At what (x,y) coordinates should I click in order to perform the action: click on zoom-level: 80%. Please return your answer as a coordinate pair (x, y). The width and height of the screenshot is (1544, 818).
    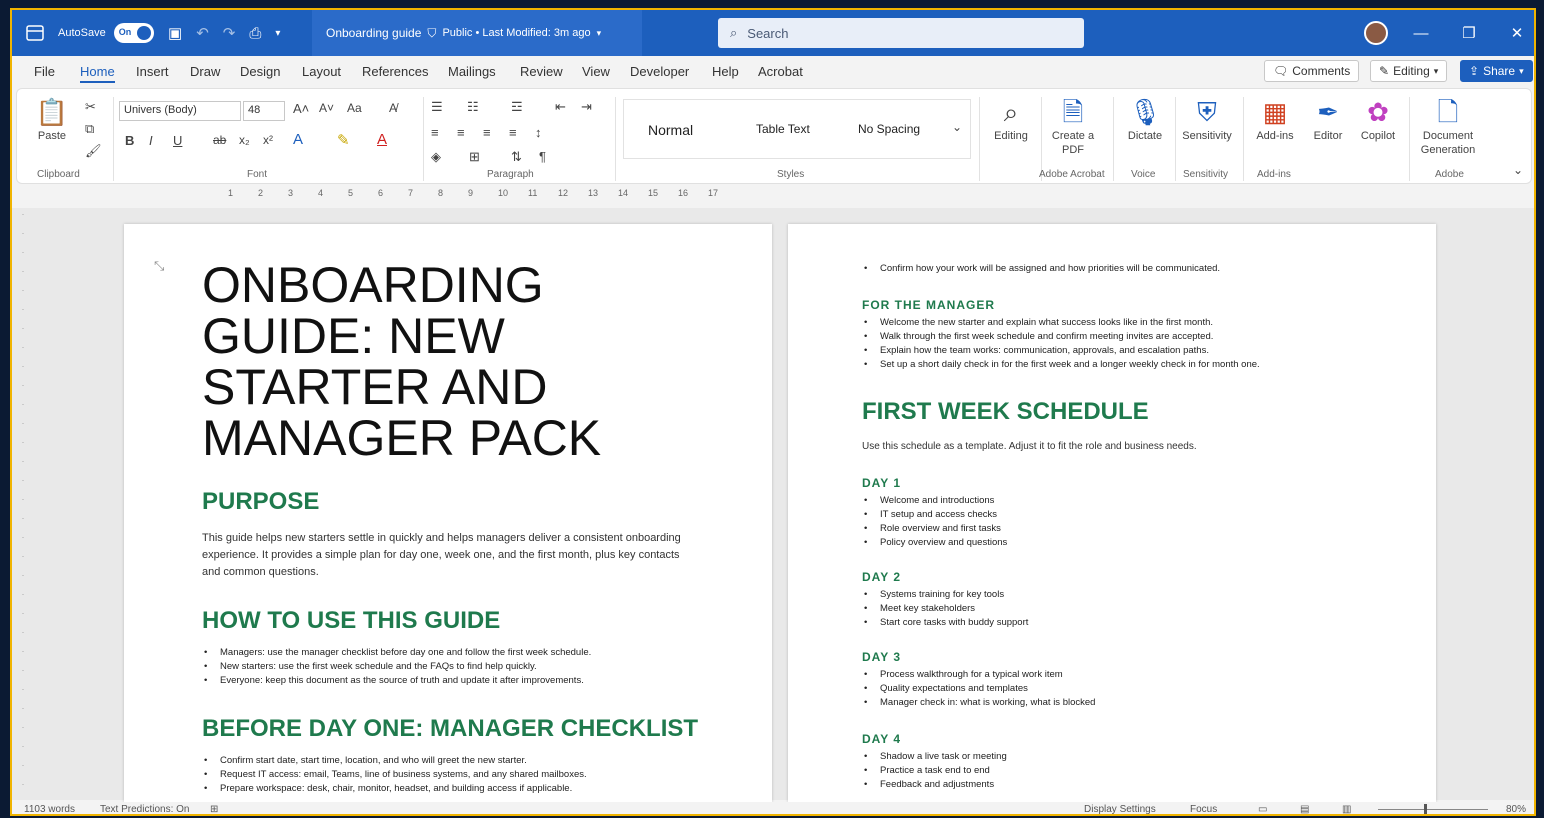
    Looking at the image, I should click on (1516, 809).